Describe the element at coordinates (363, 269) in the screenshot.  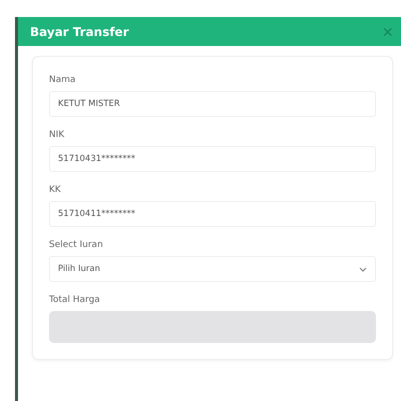
I see `chevron-down-icon` at that location.